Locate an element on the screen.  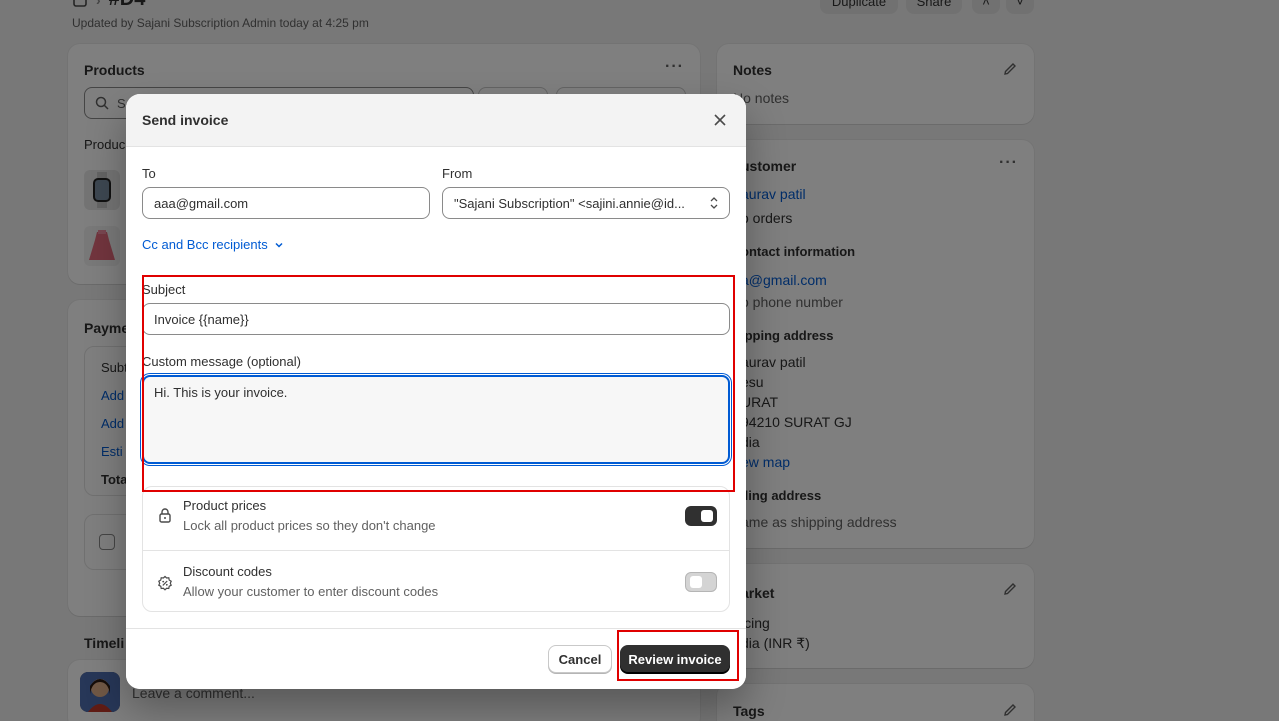
to-label: To is located at coordinates (149, 173).